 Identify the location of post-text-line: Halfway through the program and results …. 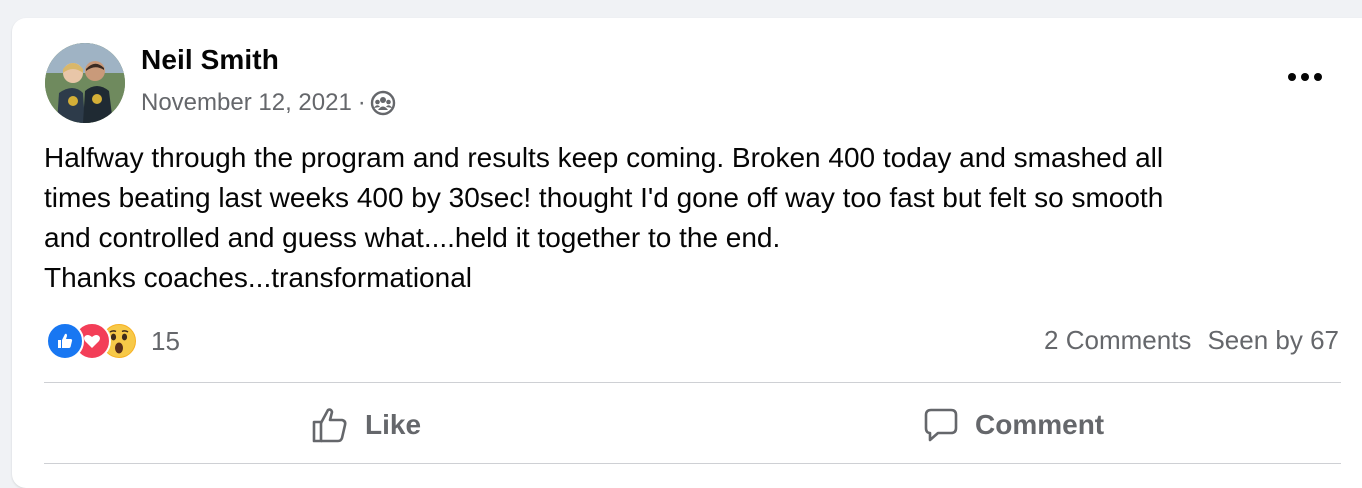
(604, 157).